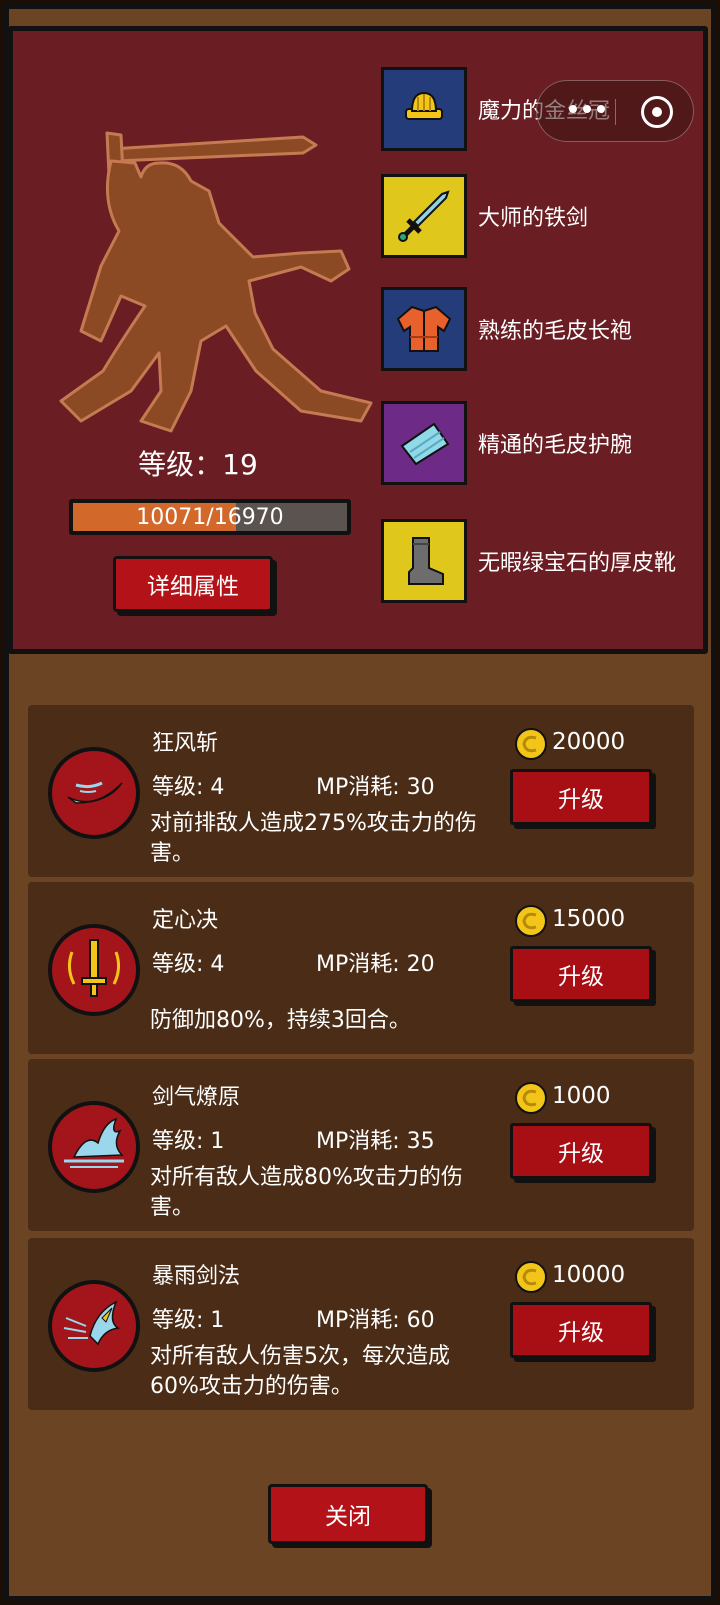 The height and width of the screenshot is (1605, 720). Describe the element at coordinates (196, 1276) in the screenshot. I see `skill-name: 暴雨剑法` at that location.